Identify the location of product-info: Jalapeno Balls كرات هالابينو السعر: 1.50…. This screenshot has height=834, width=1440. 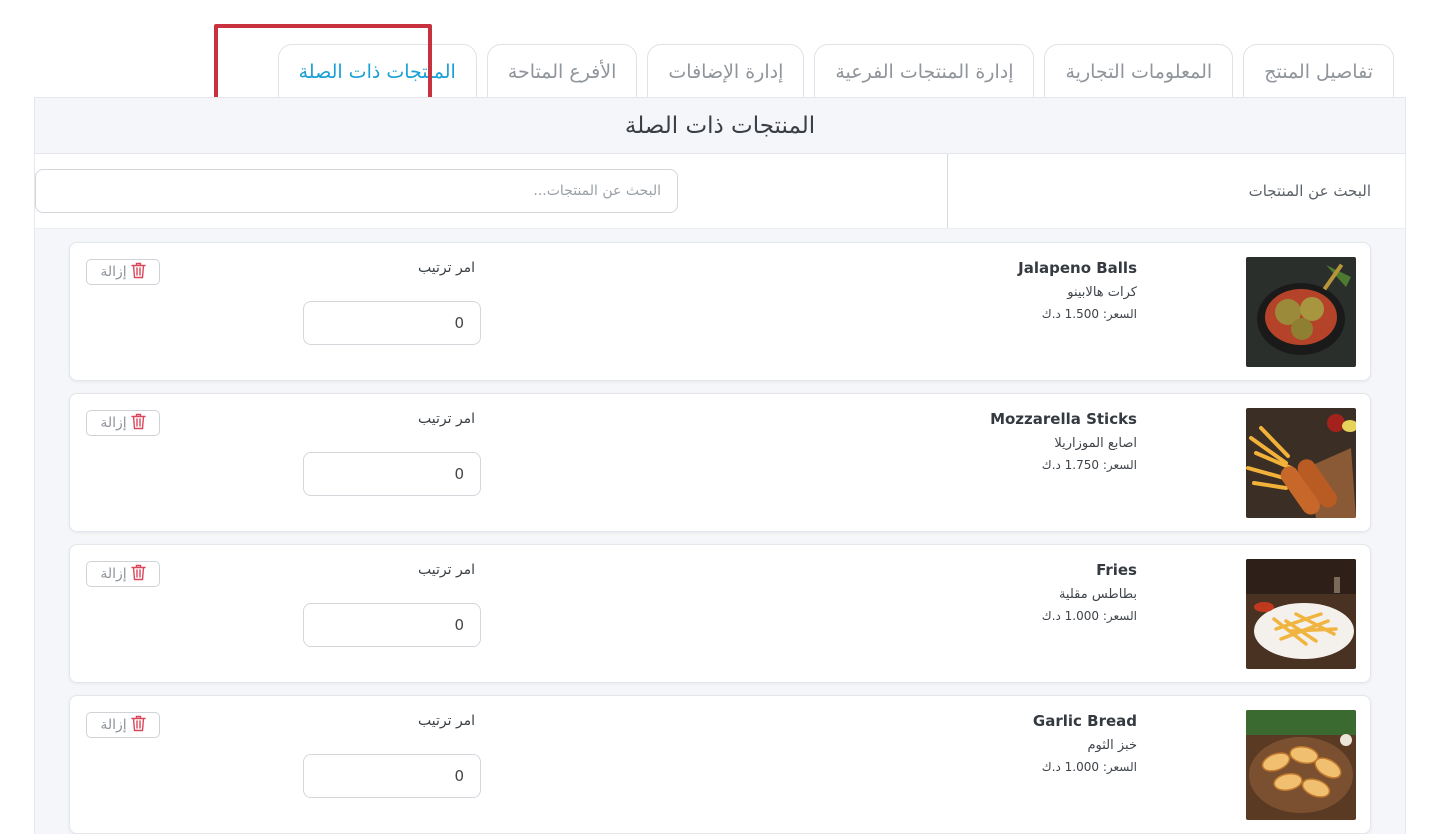
(972, 290).